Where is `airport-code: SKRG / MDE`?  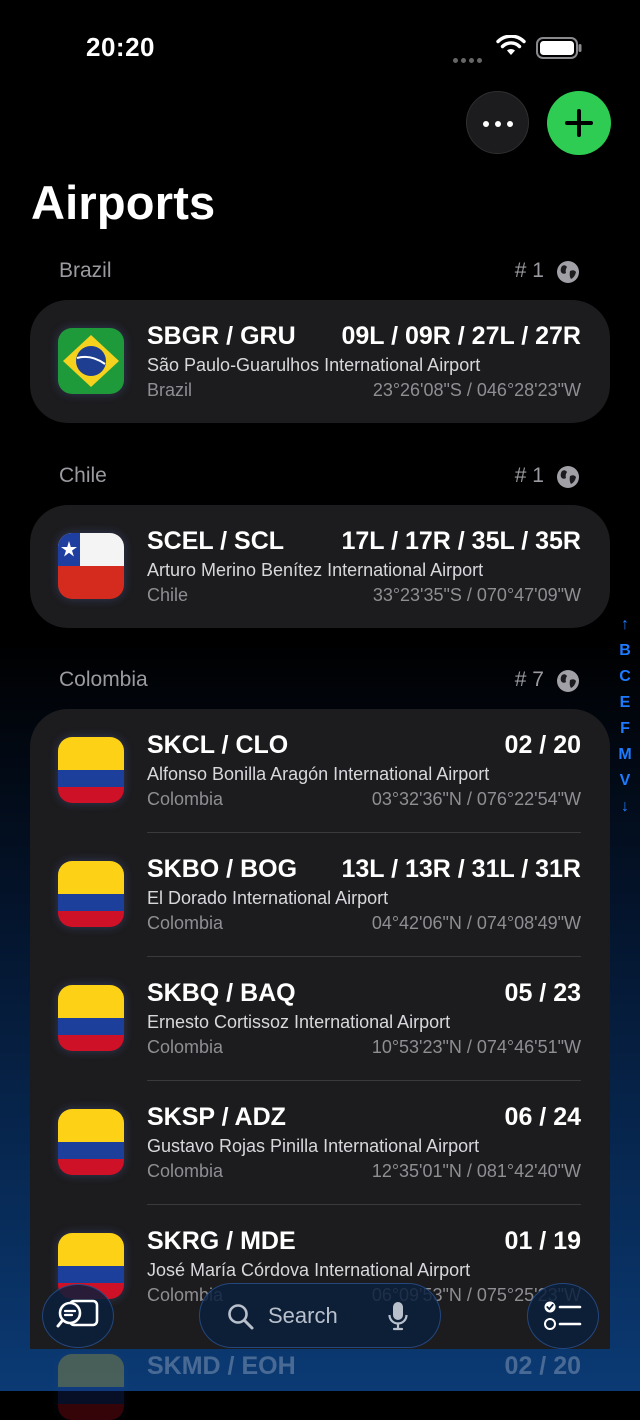 airport-code: SKRG / MDE is located at coordinates (221, 1241).